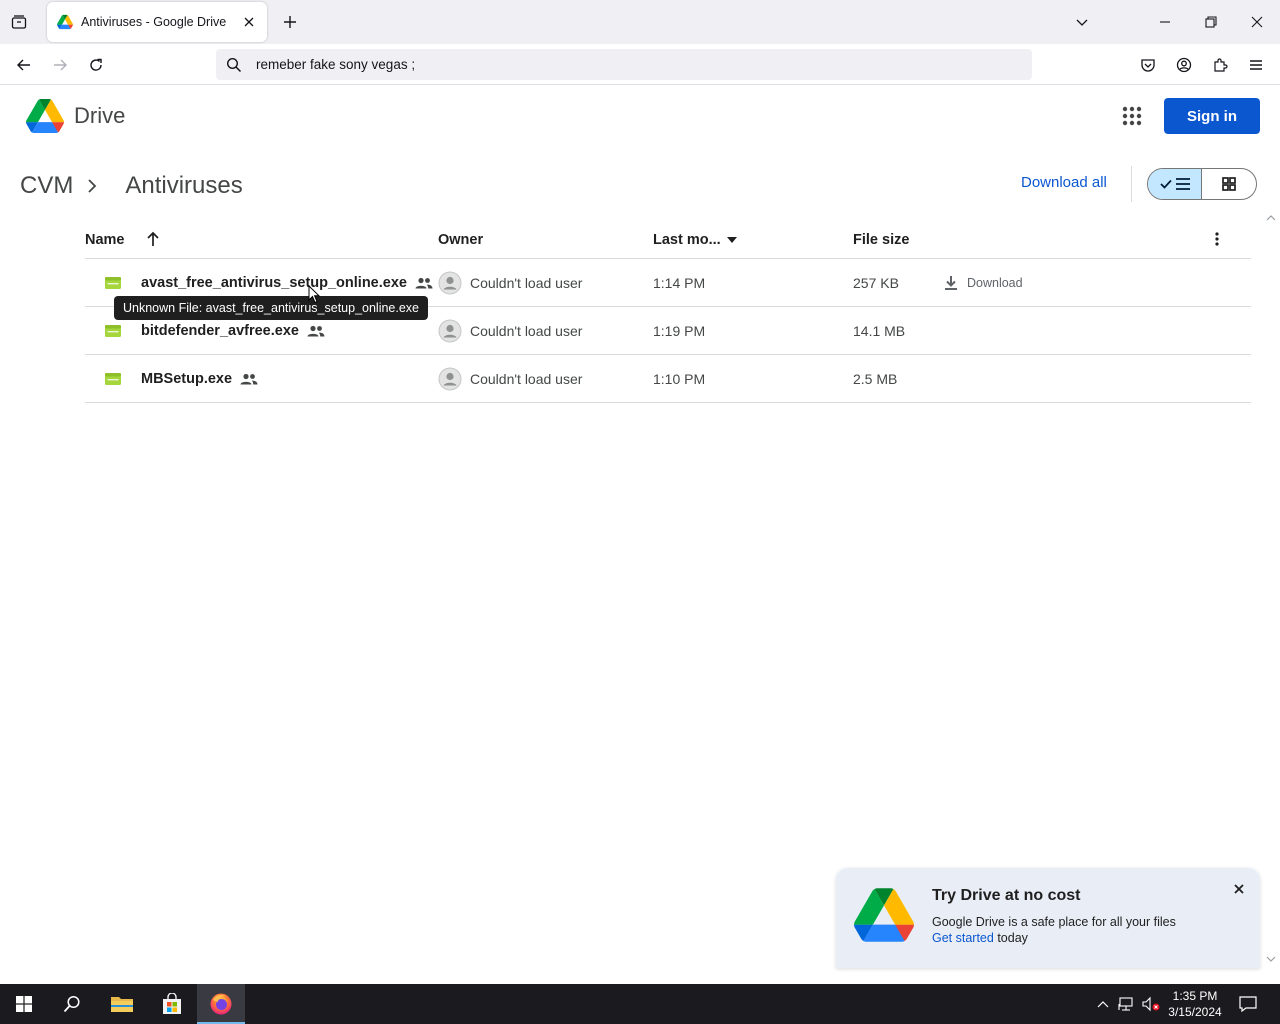  Describe the element at coordinates (96, 65) in the screenshot. I see `reload-icon` at that location.